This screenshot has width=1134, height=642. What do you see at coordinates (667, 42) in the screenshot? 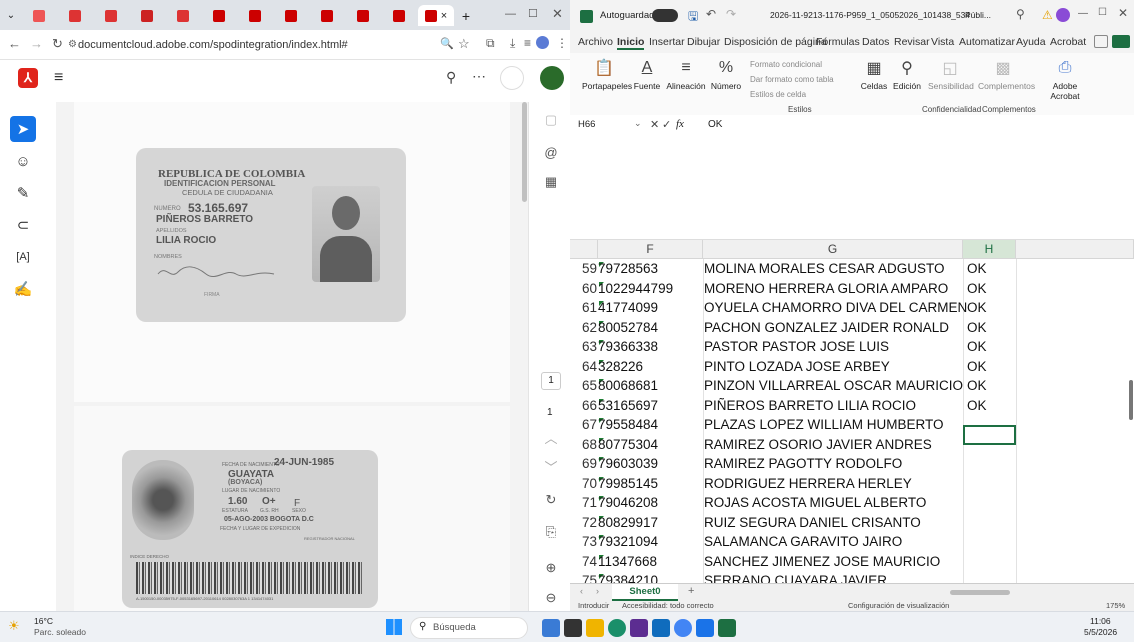
I see `tab-insertar: Insertar` at bounding box center [667, 42].